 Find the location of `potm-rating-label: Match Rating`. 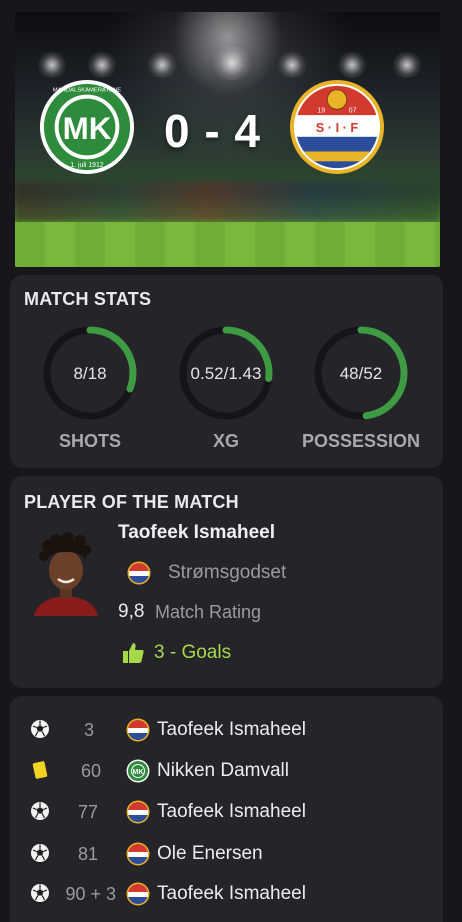

potm-rating-label: Match Rating is located at coordinates (208, 612).